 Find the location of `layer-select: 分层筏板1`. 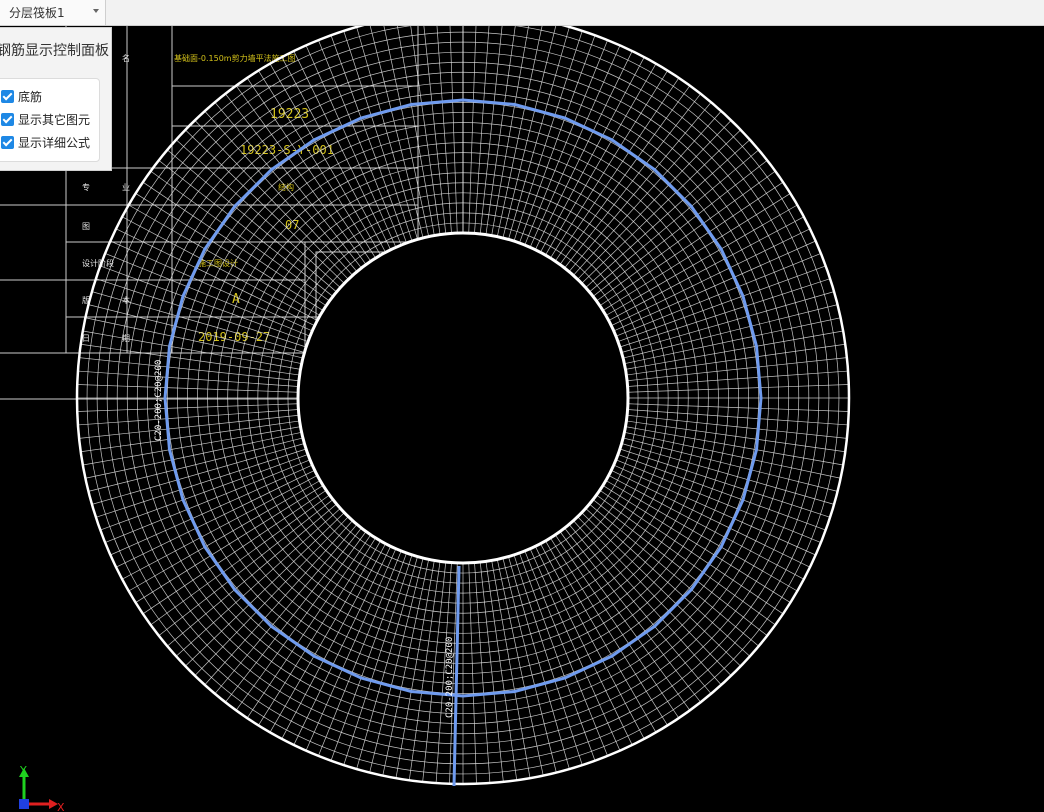

layer-select: 分层筏板1 is located at coordinates (53, 12).